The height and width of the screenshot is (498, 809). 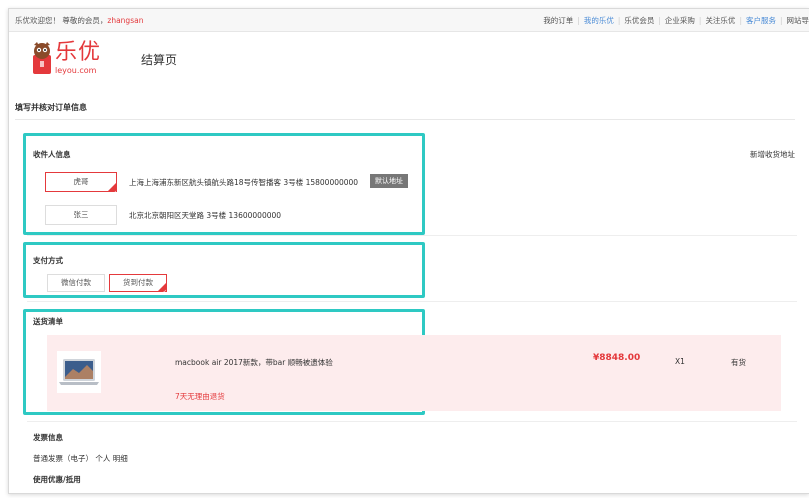 What do you see at coordinates (680, 361) in the screenshot?
I see `product-quantity: X1` at bounding box center [680, 361].